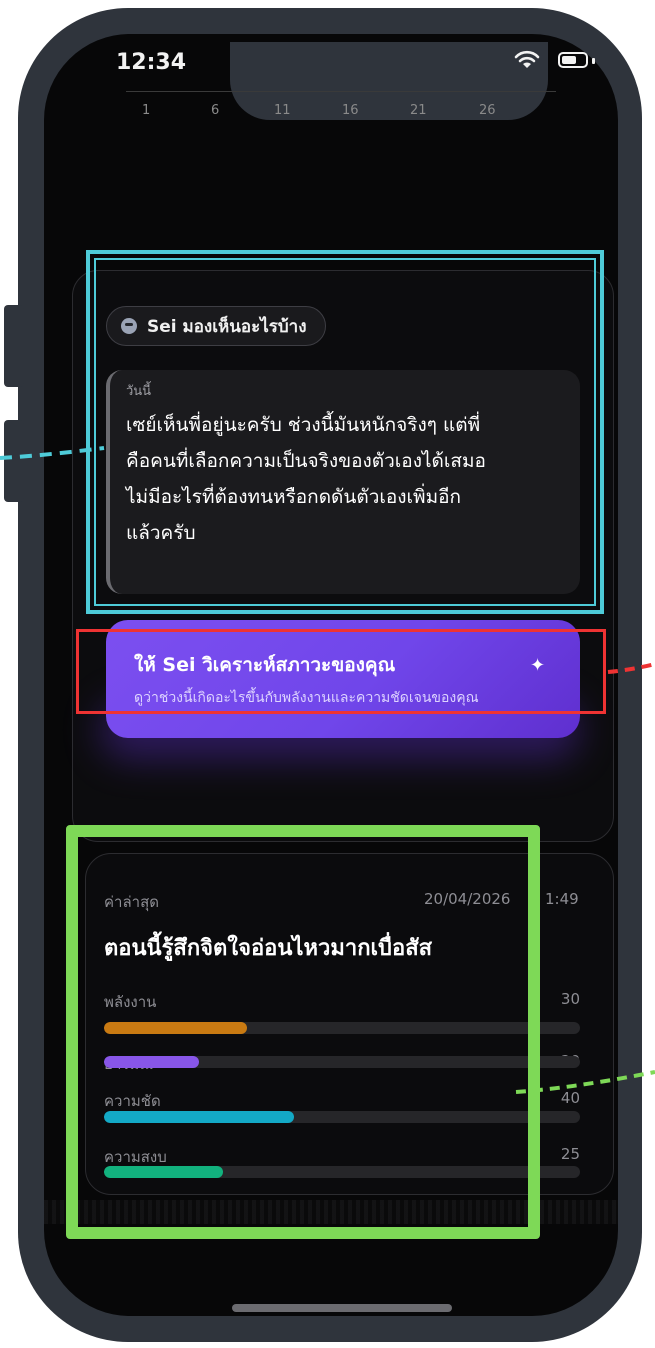 The width and height of the screenshot is (655, 1348). Describe the element at coordinates (538, 665) in the screenshot. I see `sparkle-icon: ✦` at that location.